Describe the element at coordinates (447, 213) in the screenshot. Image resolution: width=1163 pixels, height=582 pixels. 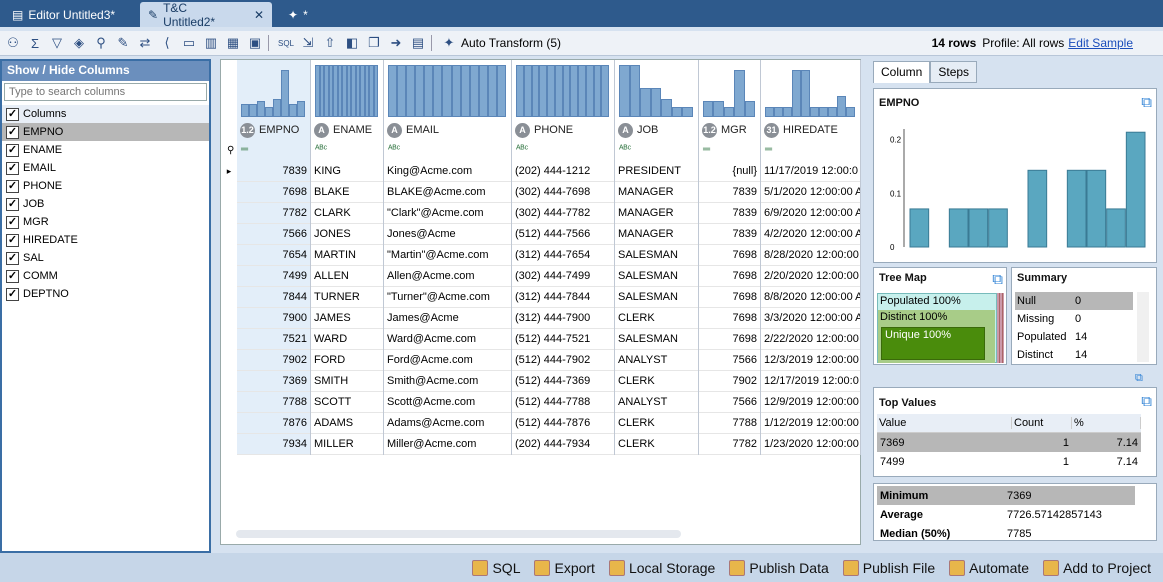
I see `table-cell: "Clark"@Acme.com` at that location.